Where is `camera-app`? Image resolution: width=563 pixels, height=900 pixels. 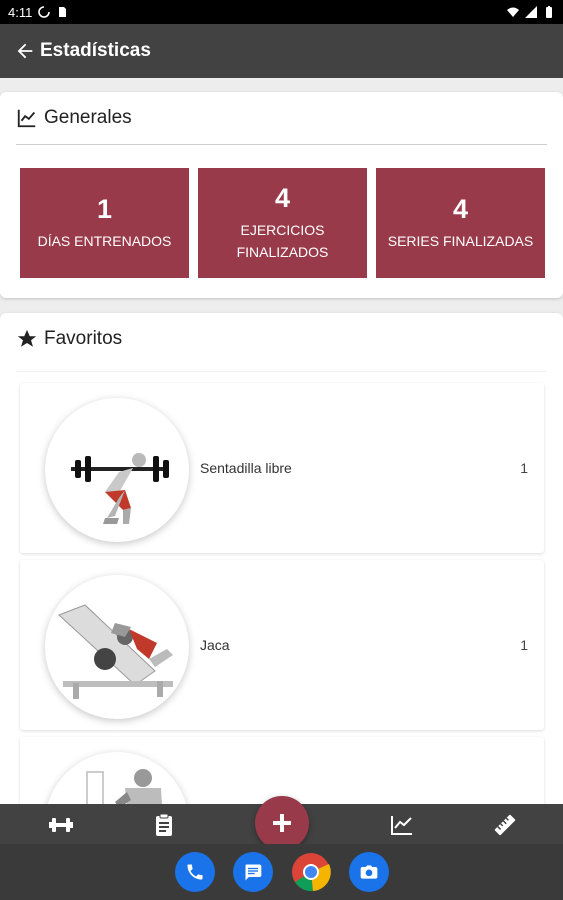 camera-app is located at coordinates (368, 872).